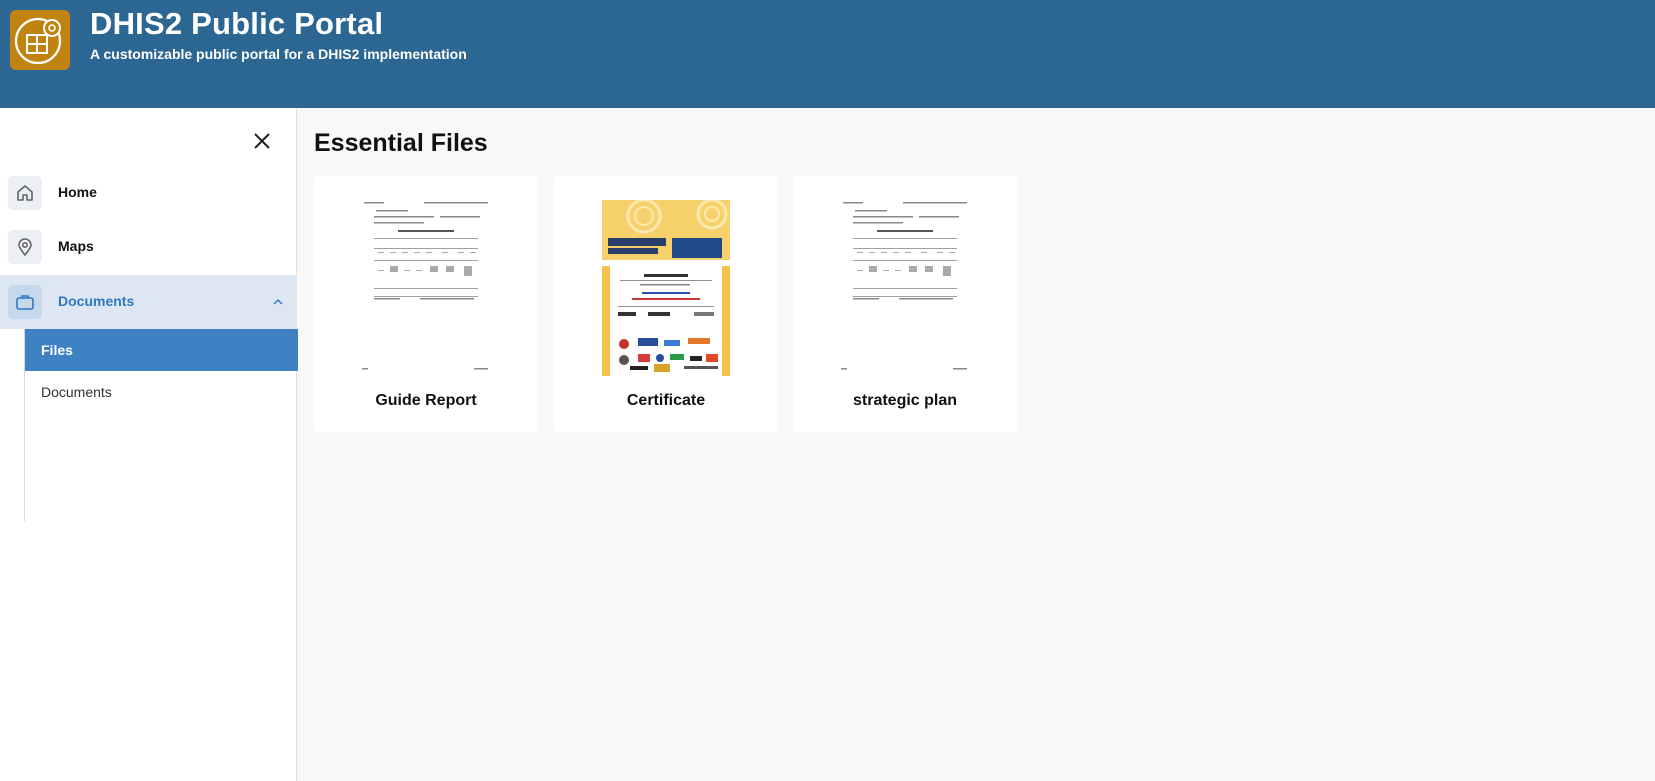  What do you see at coordinates (148, 193) in the screenshot?
I see `sidebar-item-home: Home` at bounding box center [148, 193].